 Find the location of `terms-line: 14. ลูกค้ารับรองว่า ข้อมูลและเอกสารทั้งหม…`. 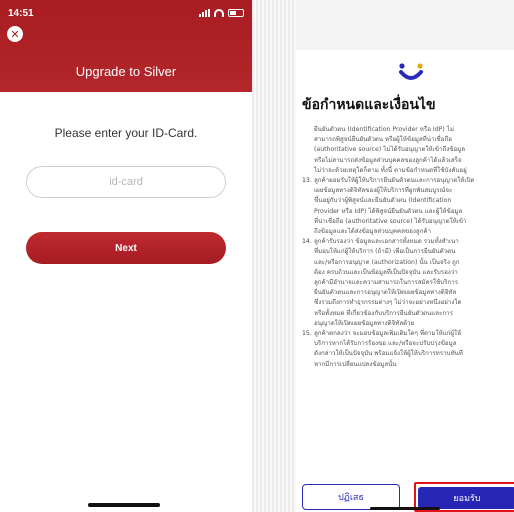

terms-line: 14. ลูกค้ารับรองว่า ข้อมูลและเอกสารทั้งหม… is located at coordinates (408, 242).